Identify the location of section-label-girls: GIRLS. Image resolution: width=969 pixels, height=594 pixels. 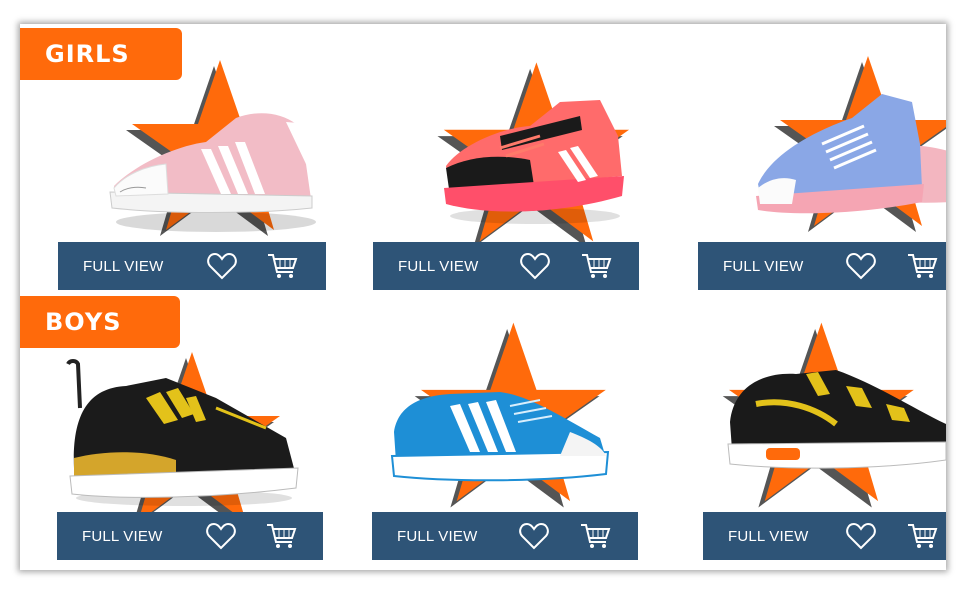
(101, 54).